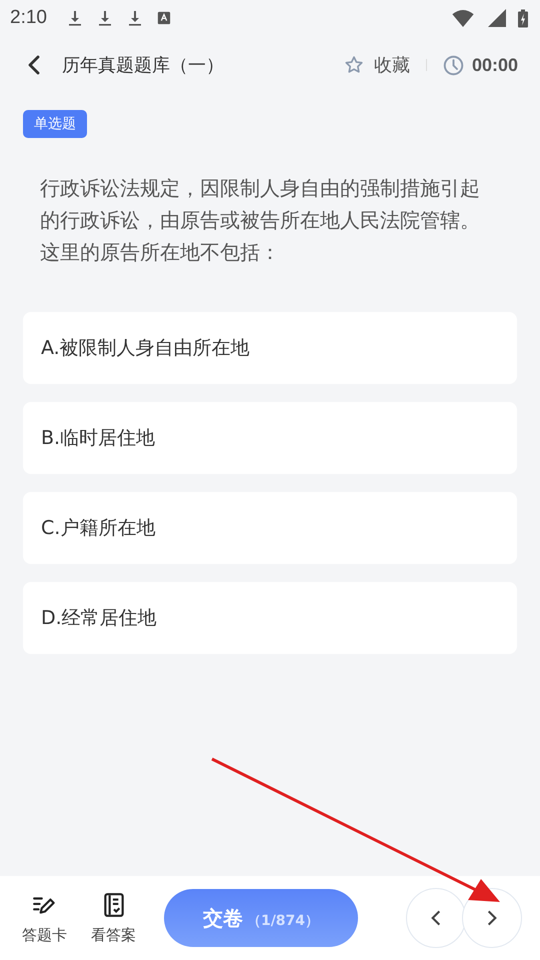  Describe the element at coordinates (492, 918) in the screenshot. I see `chevron-right-icon` at that location.